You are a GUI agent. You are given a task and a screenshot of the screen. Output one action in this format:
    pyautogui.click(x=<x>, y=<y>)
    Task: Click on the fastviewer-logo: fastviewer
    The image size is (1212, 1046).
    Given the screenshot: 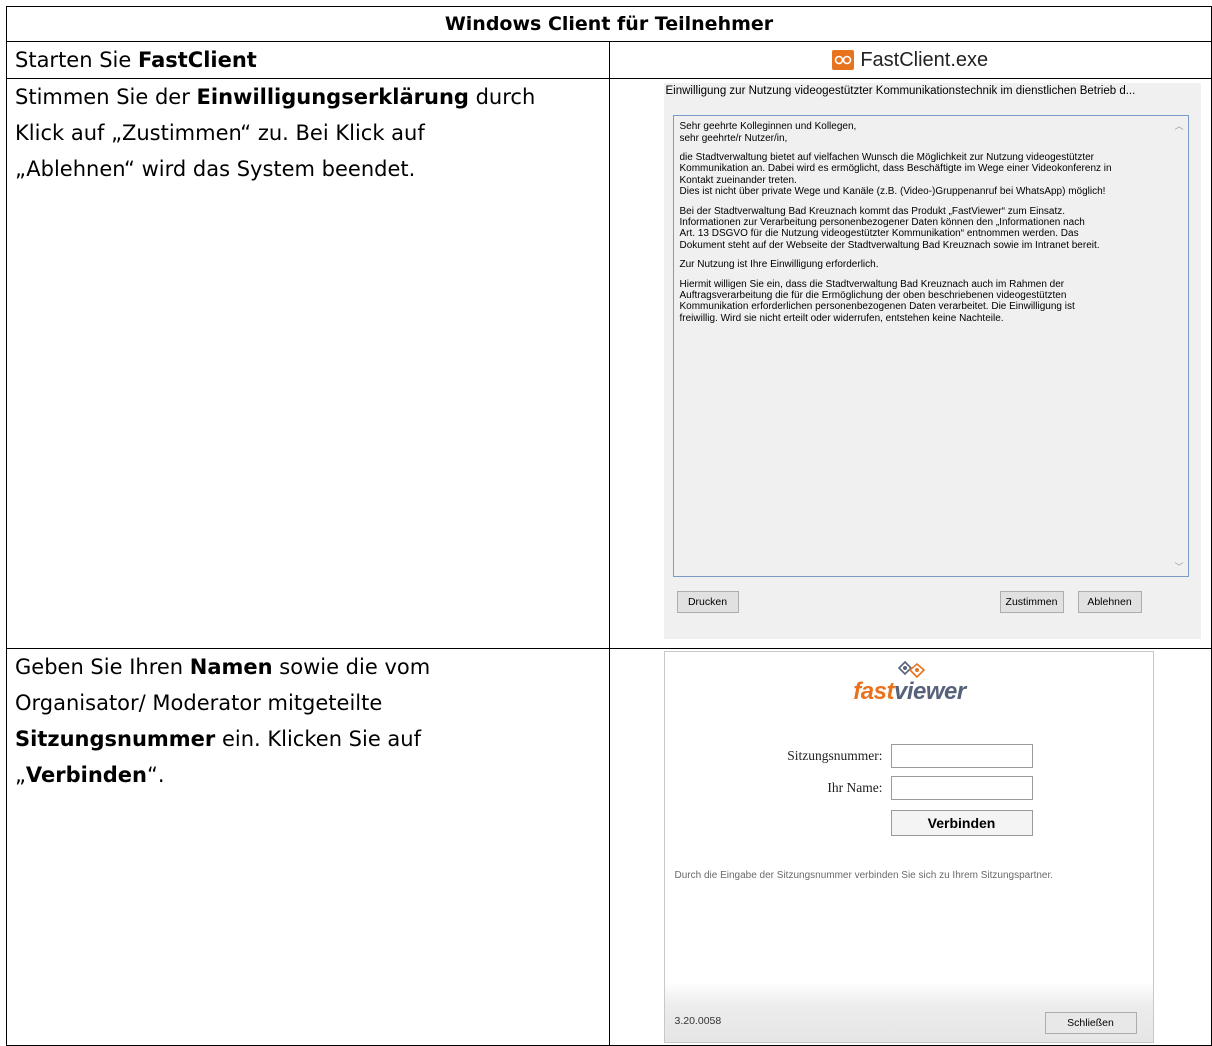 What is the action you would take?
    pyautogui.click(x=910, y=686)
    